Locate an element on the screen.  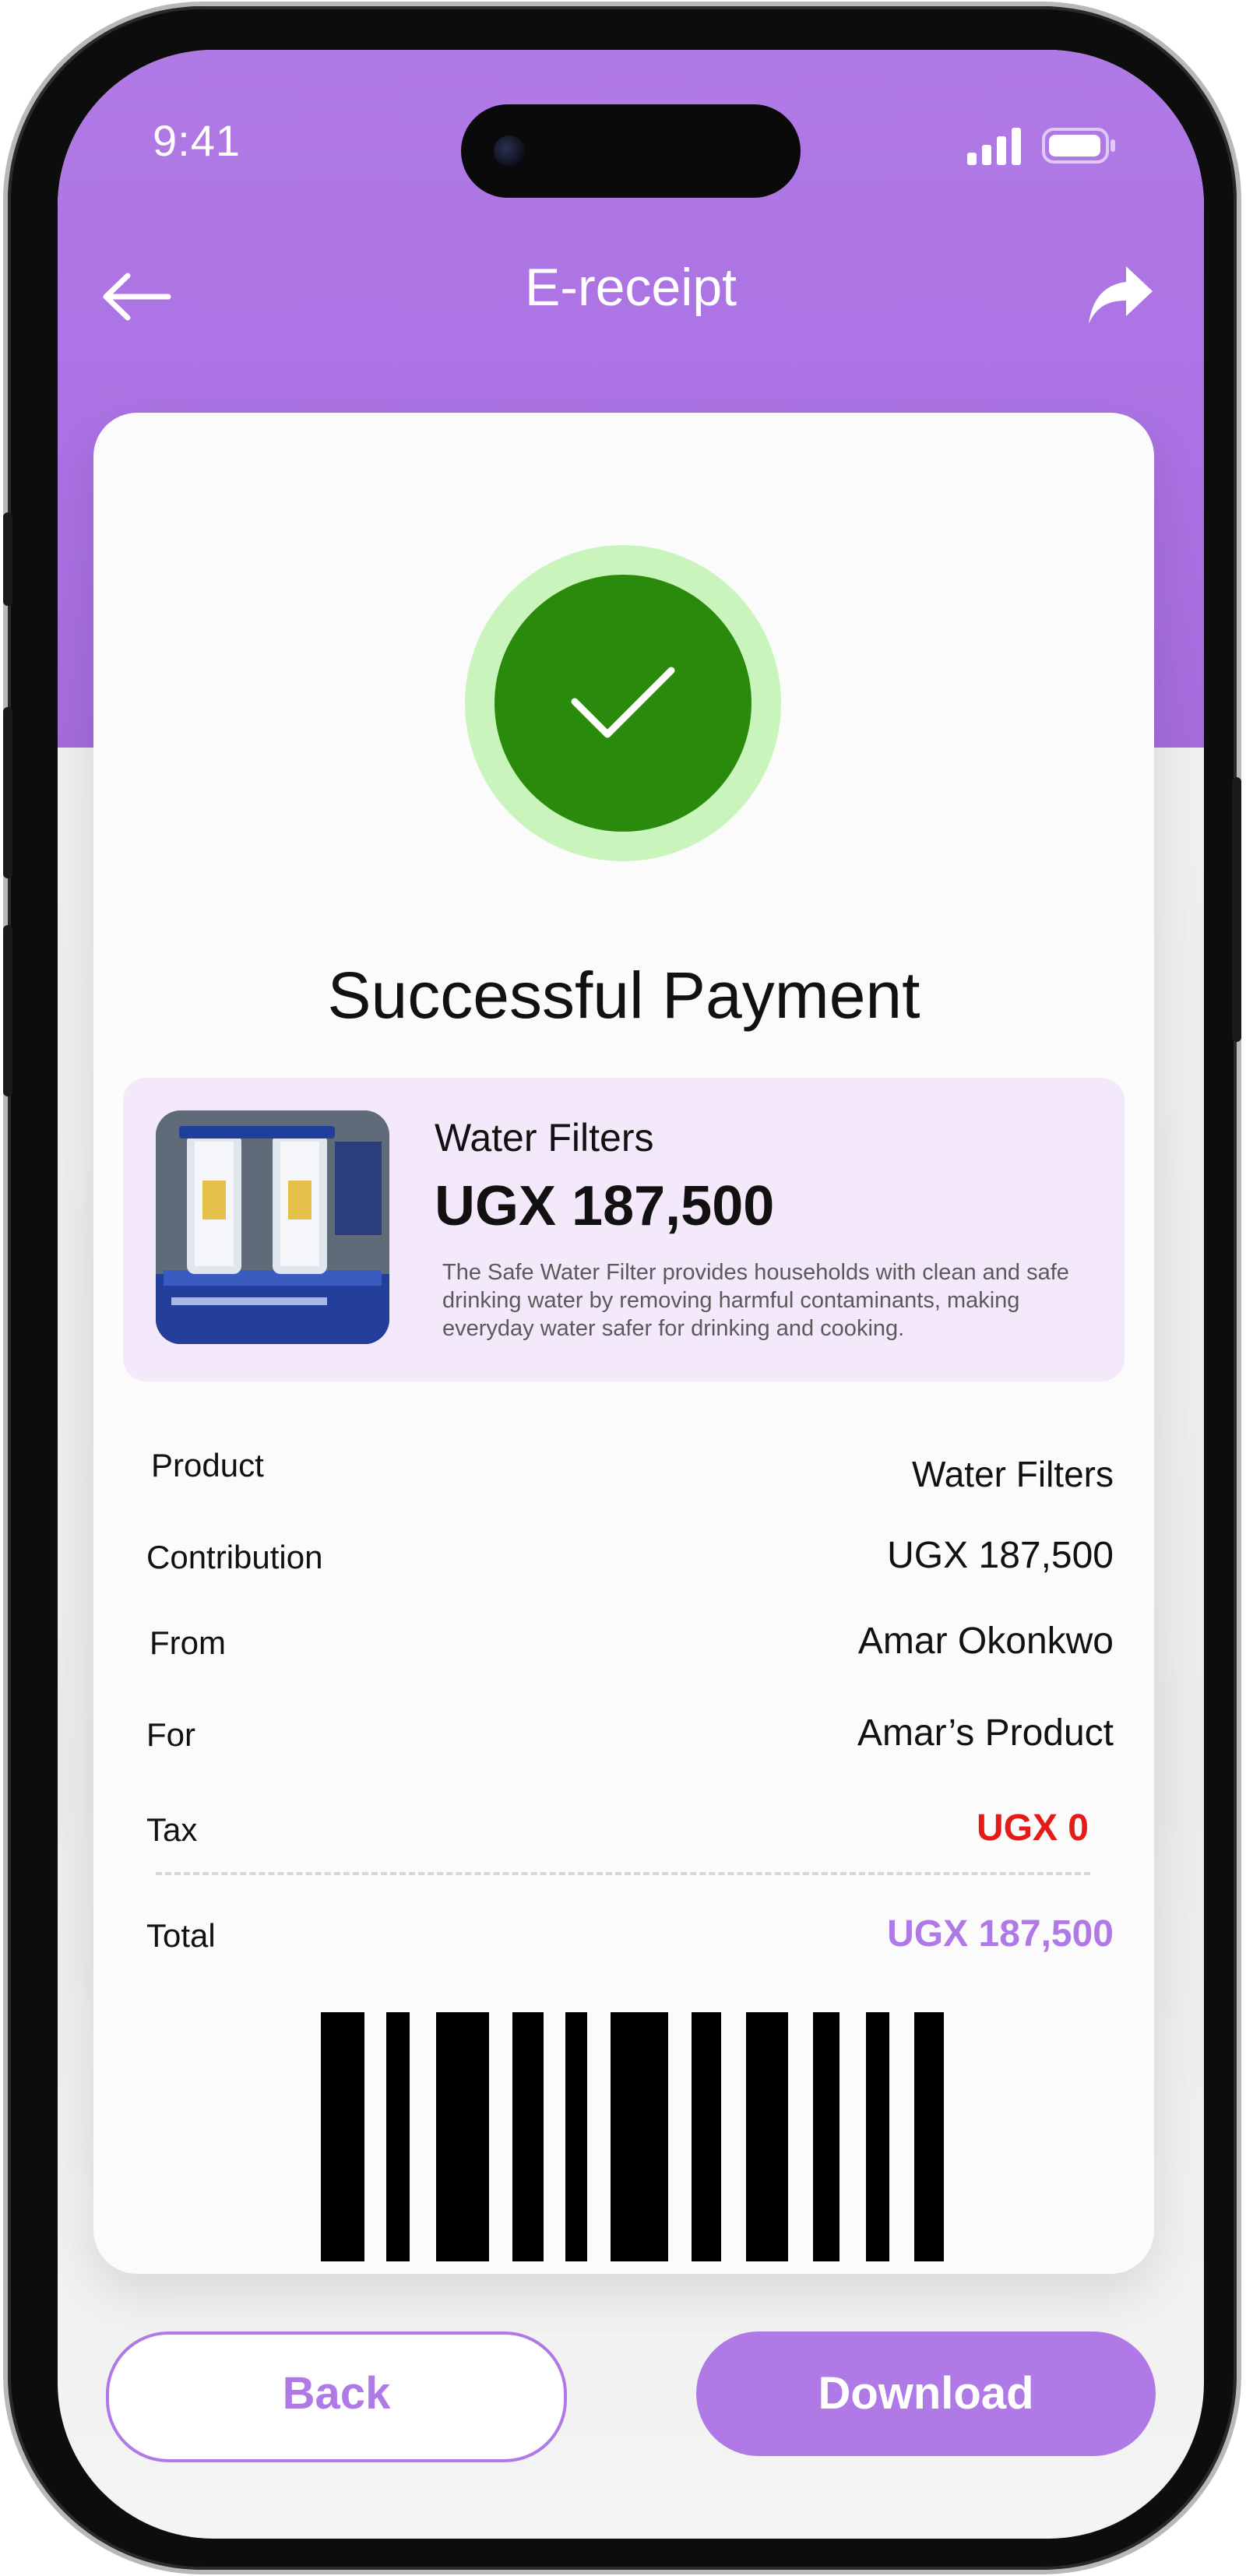
contribution-value: UGX 187,500 is located at coordinates (1001, 1555).